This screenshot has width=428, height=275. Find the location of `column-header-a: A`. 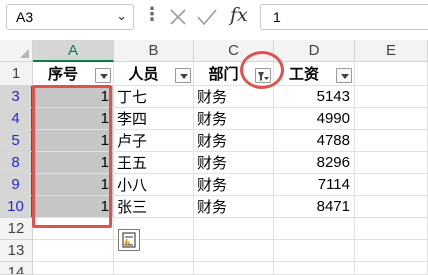

column-header-a: A is located at coordinates (73, 51).